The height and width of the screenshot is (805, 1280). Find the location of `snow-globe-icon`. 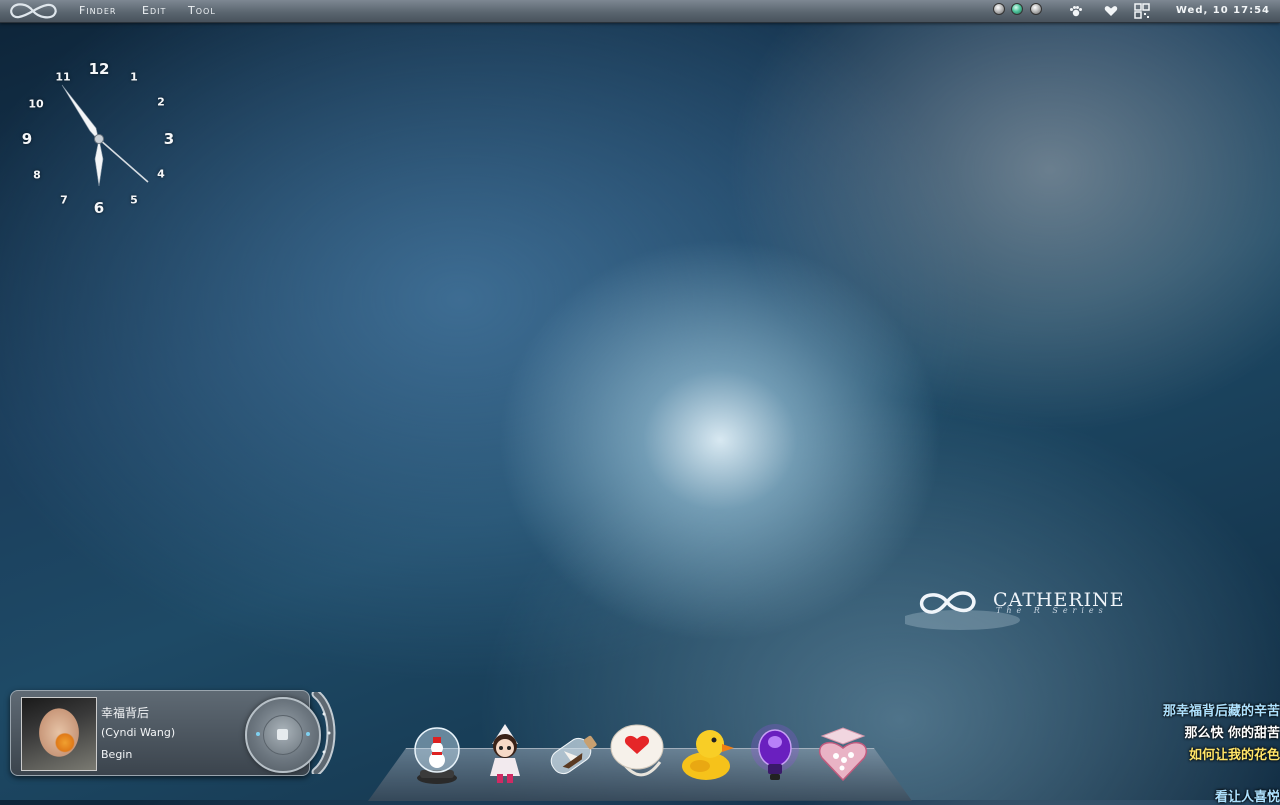

snow-globe-icon is located at coordinates (437, 754).